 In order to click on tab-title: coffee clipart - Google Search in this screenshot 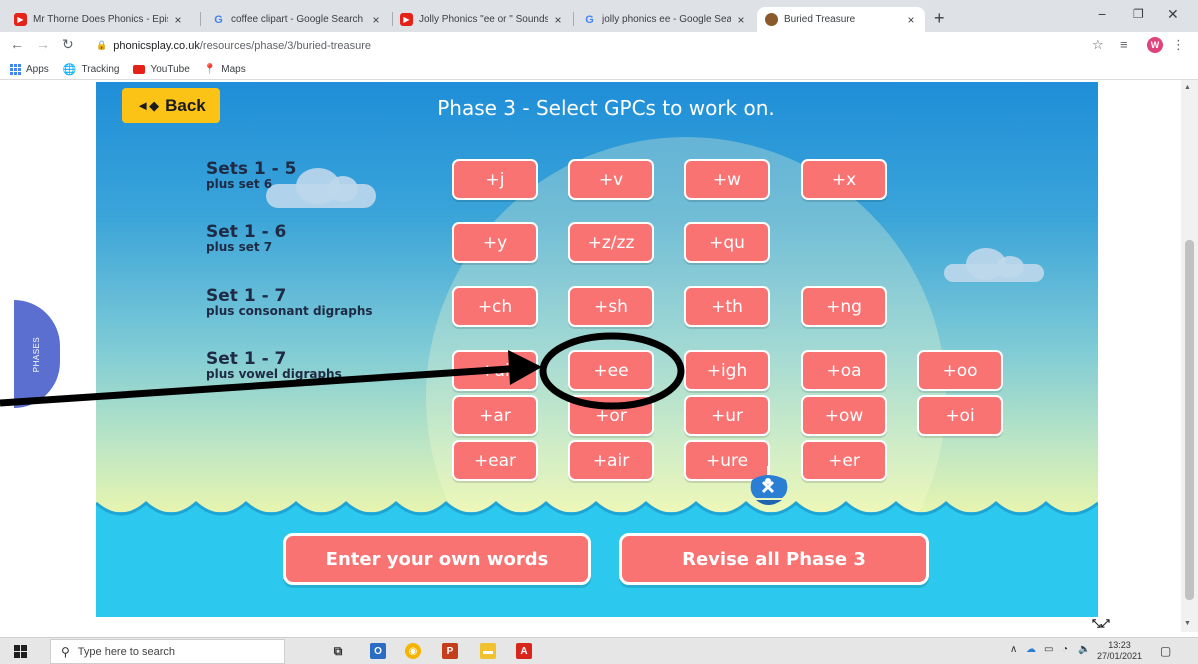, I will do `click(297, 19)`.